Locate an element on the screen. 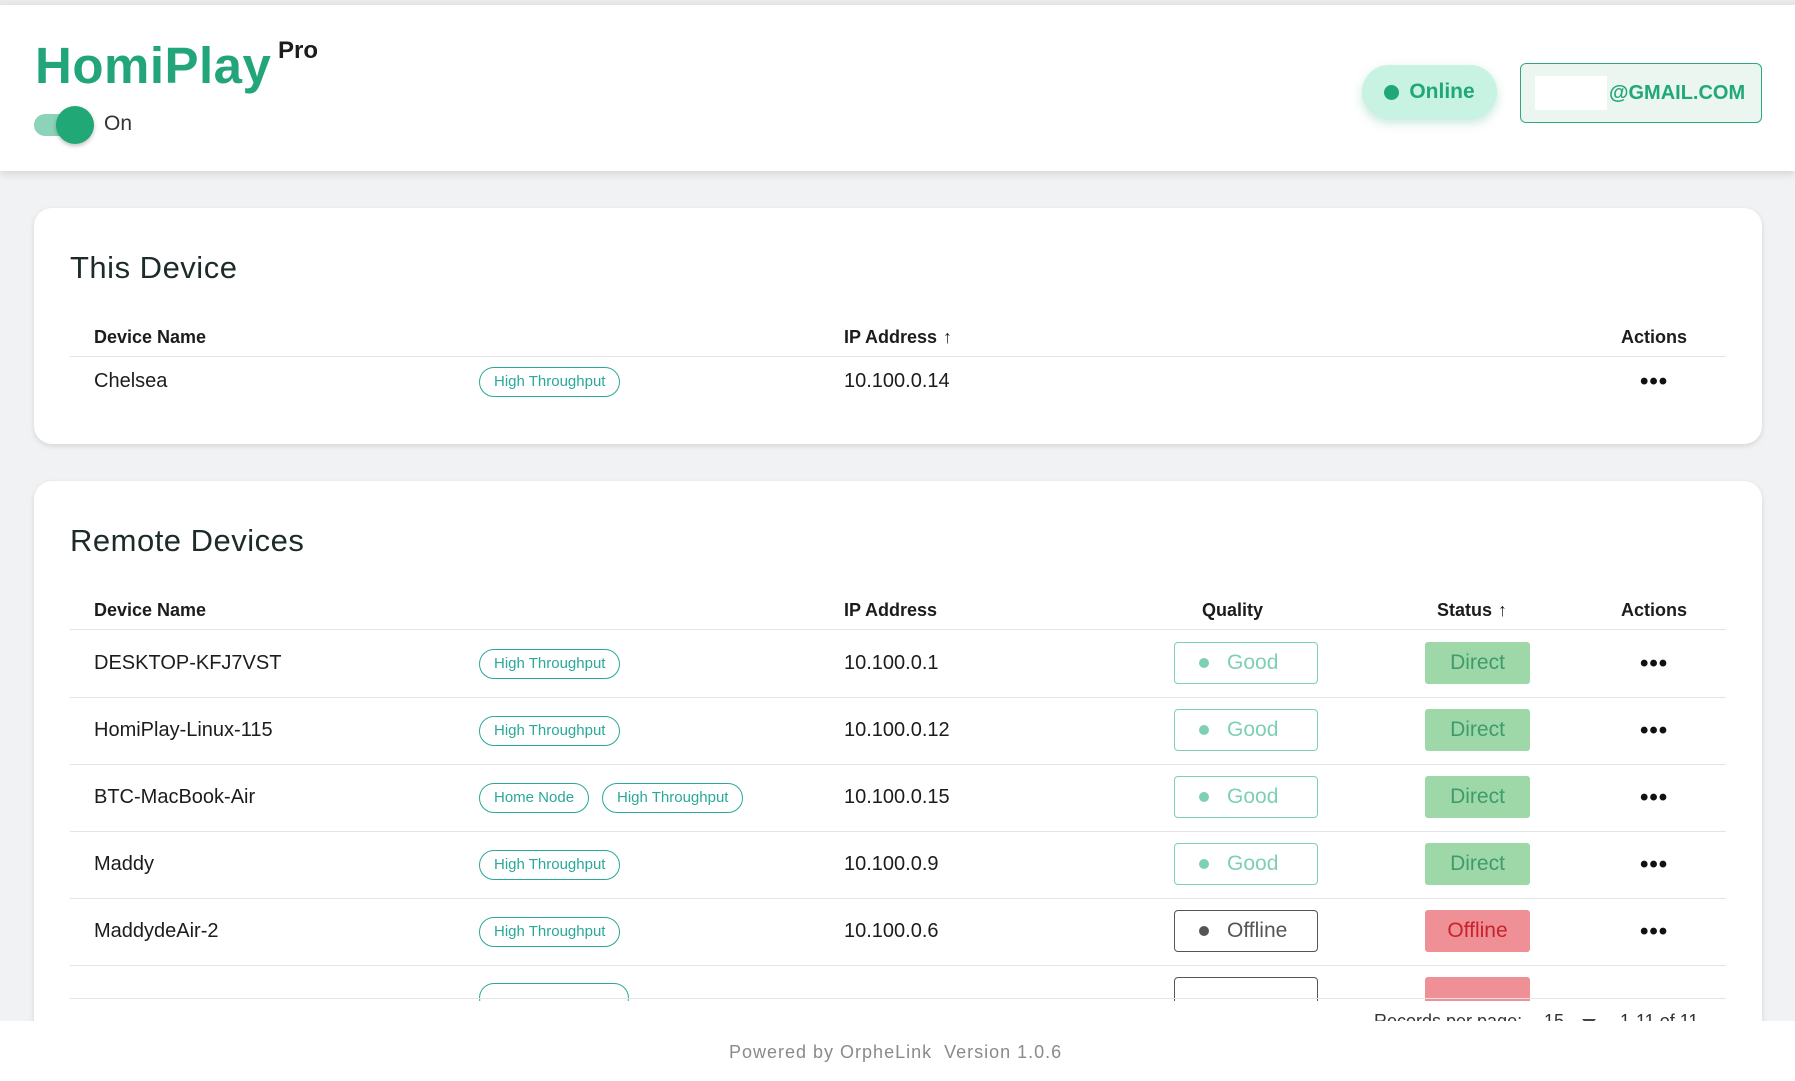 The image size is (1795, 1081). column-header-ip-address: IP Address ↑ is located at coordinates (898, 337).